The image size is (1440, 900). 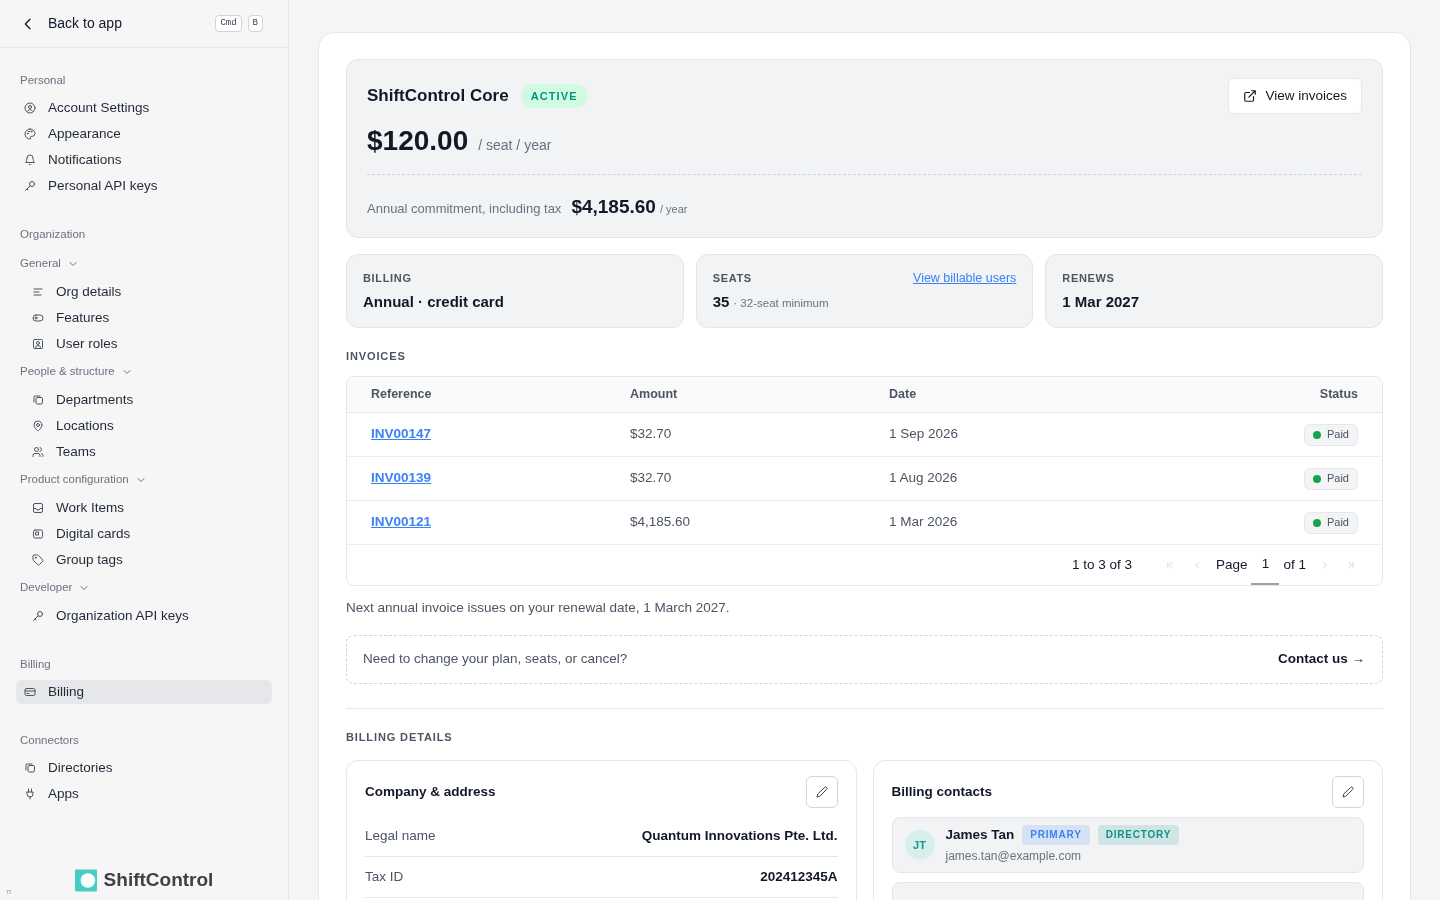 I want to click on nav-item: Work Items, so click(x=144, y=508).